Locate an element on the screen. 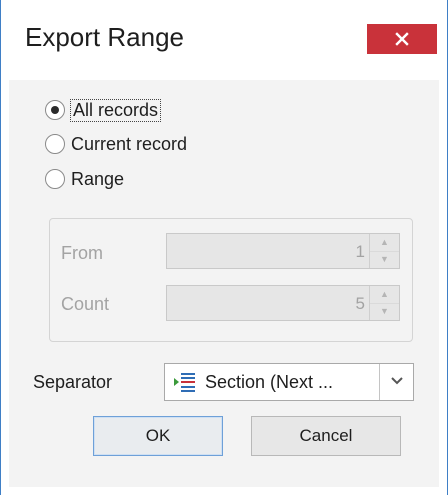 Image resolution: width=448 pixels, height=495 pixels. dialog-title: Export Range is located at coordinates (104, 37).